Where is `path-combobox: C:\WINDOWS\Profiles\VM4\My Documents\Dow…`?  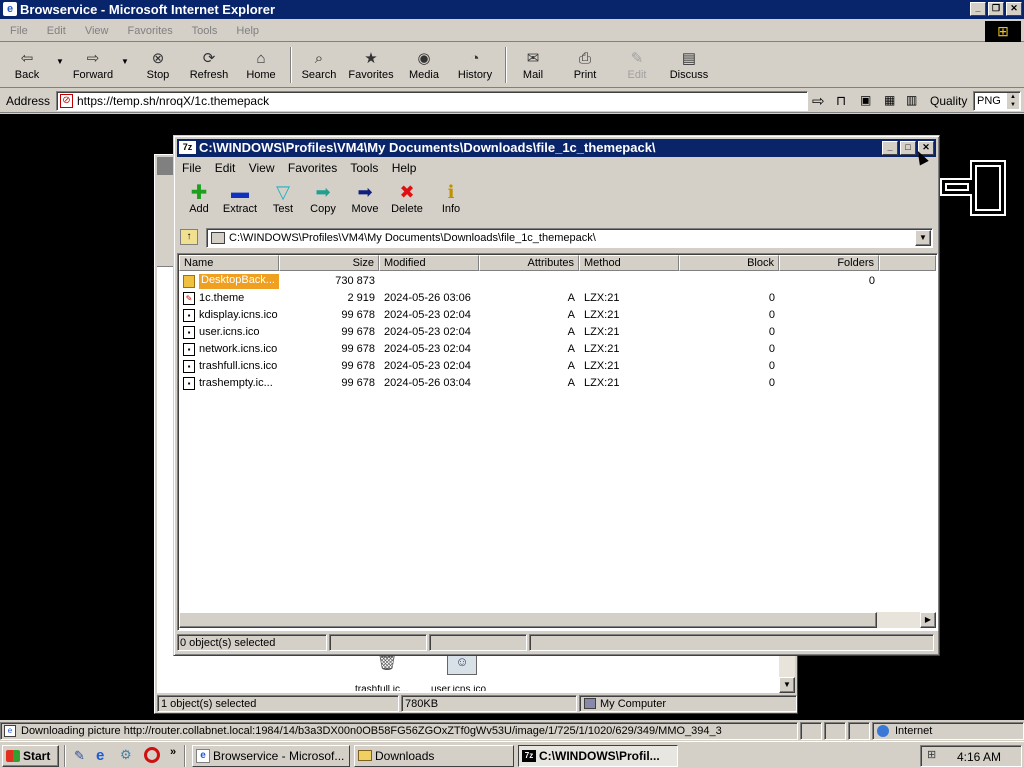
path-combobox: C:\WINDOWS\Profiles\VM4\My Documents\Dow… is located at coordinates (569, 238).